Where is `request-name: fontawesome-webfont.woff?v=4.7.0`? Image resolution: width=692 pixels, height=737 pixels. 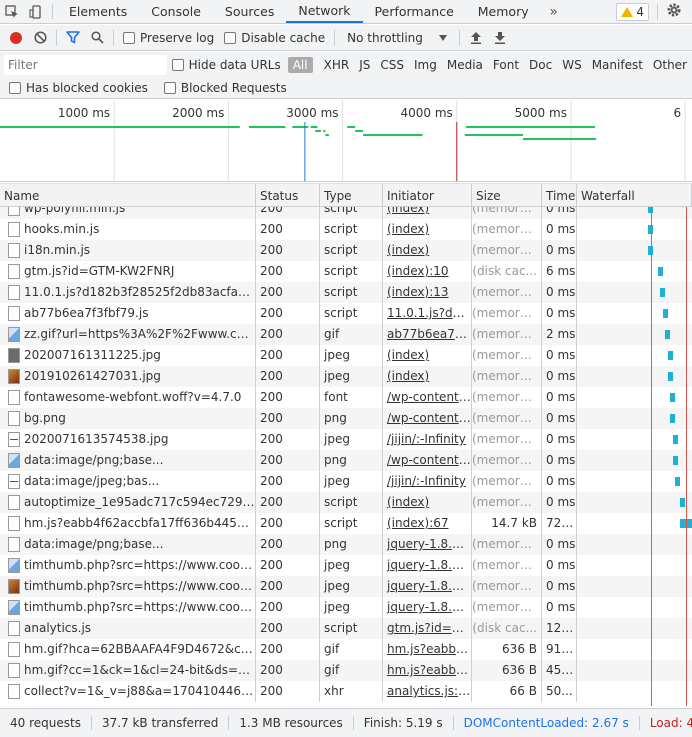 request-name: fontawesome-webfont.woff?v=4.7.0 is located at coordinates (128, 397).